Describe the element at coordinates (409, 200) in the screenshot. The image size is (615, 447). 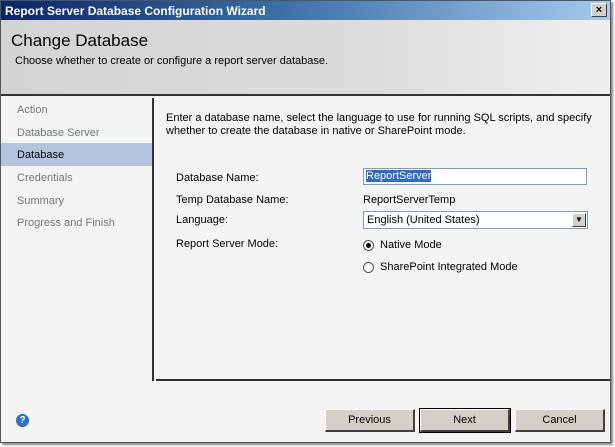
I see `temp-db-value: ReportServerTemp` at that location.